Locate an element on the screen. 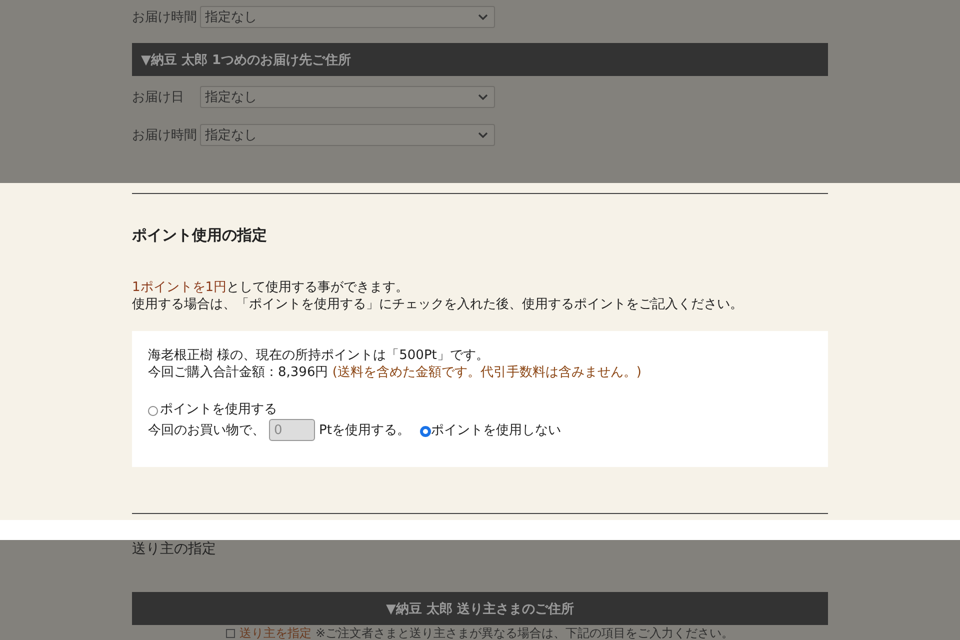 The width and height of the screenshot is (960, 640). sender-note-text: ※ご注文者さまと送り主さまが異なる場合は、下記の項目をご入力ください。 is located at coordinates (524, 632).